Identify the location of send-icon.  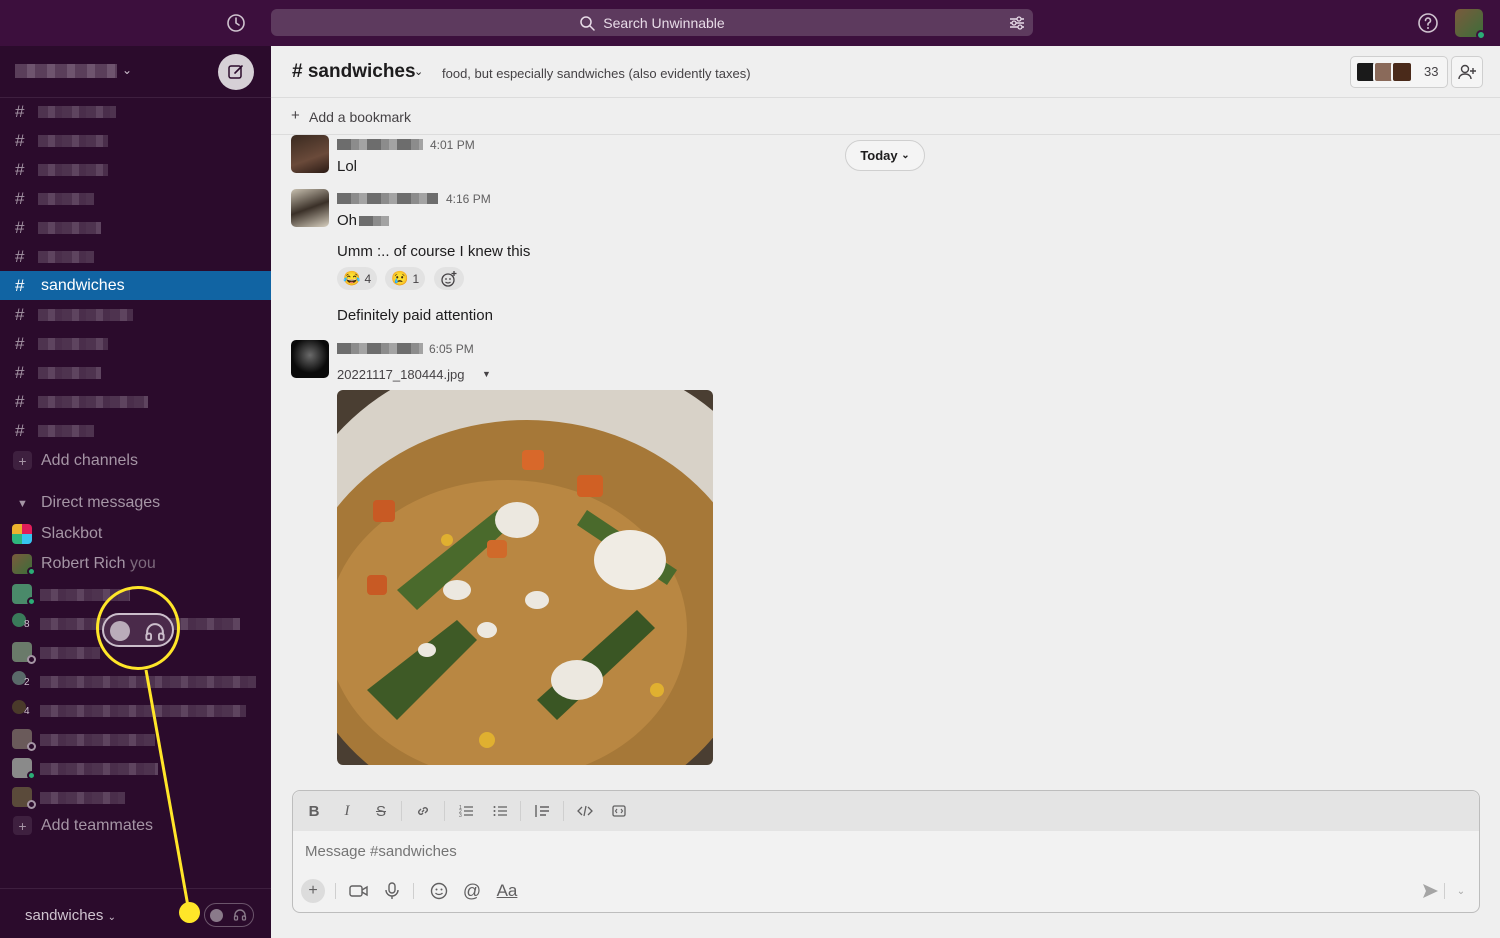
(1430, 891).